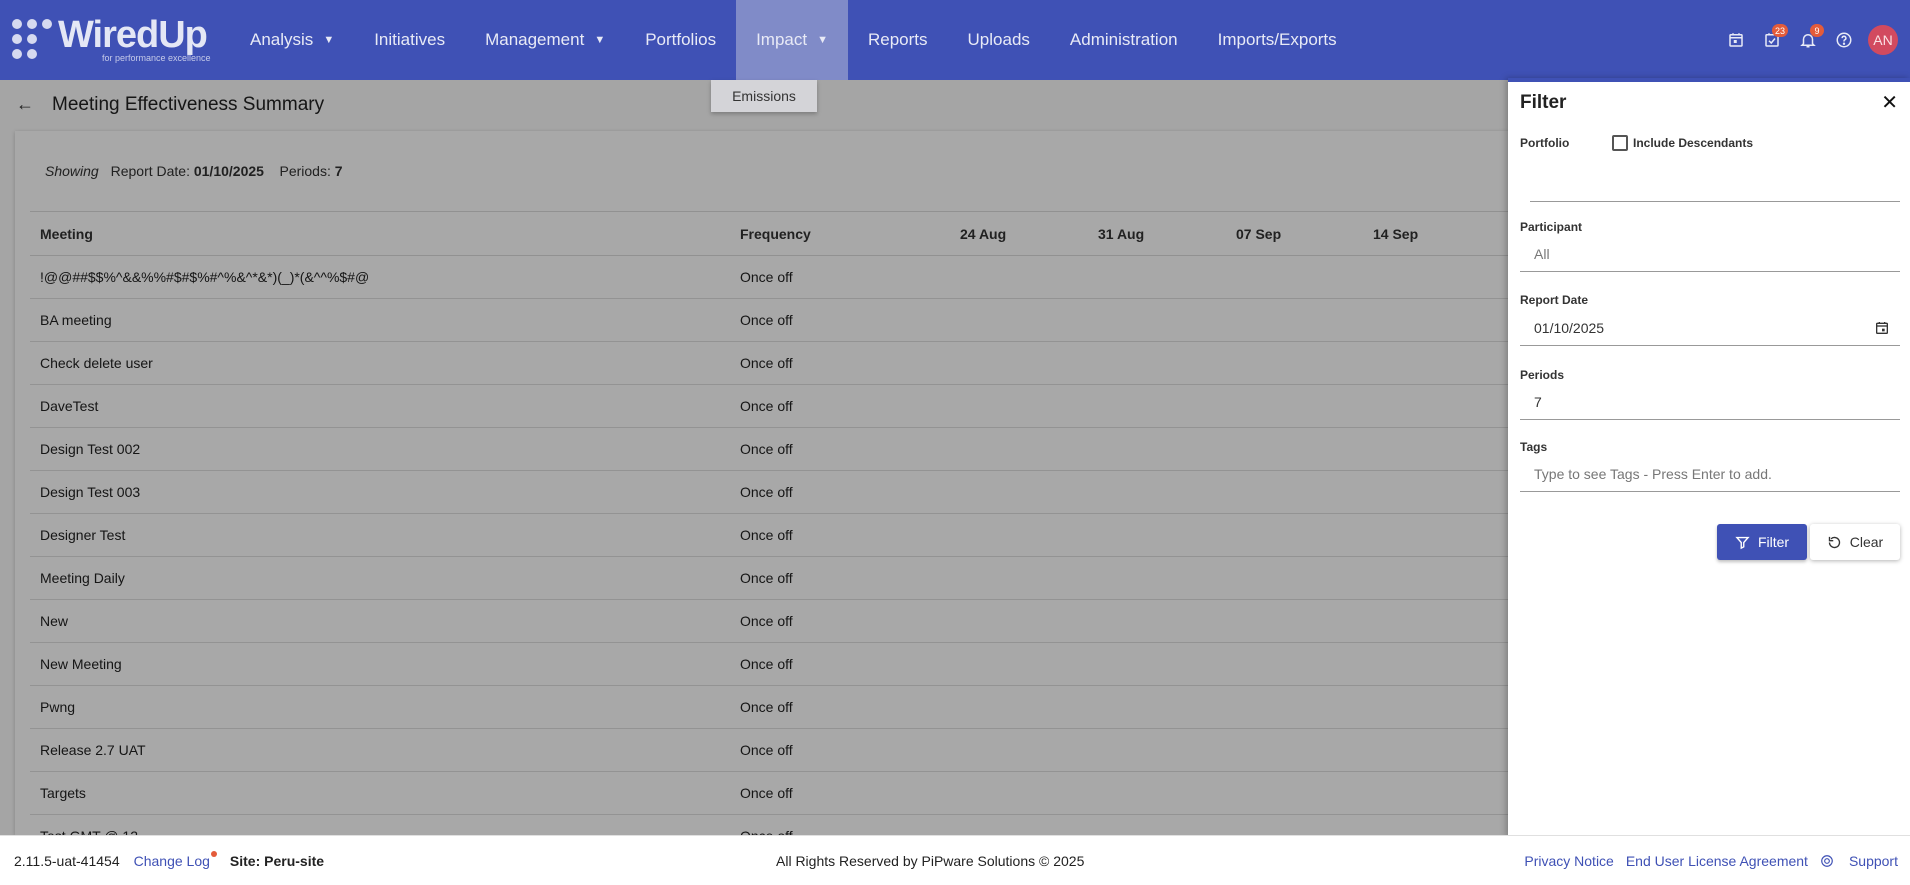 The width and height of the screenshot is (1910, 885). Describe the element at coordinates (600, 40) in the screenshot. I see `caret-down-icon: ▼` at that location.